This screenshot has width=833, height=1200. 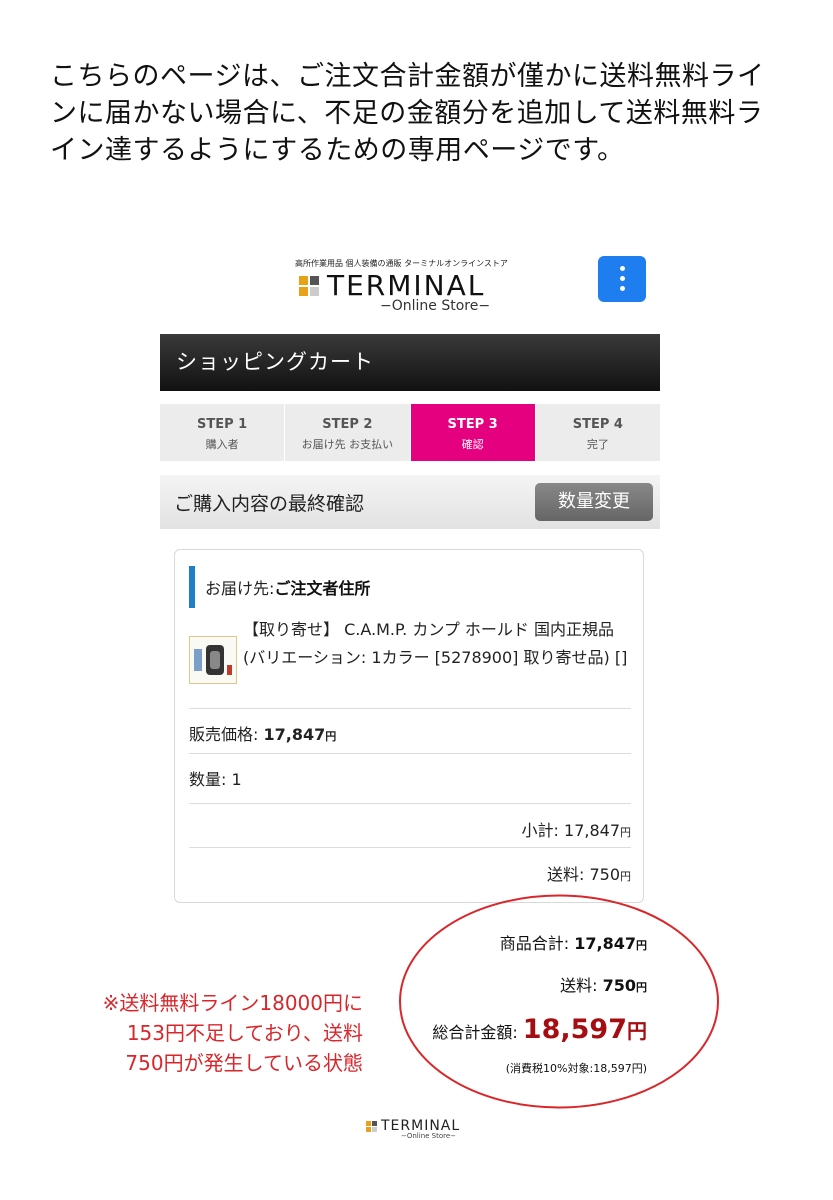 What do you see at coordinates (429, 1136) in the screenshot?
I see `footer-subtitle: −Online Store−` at bounding box center [429, 1136].